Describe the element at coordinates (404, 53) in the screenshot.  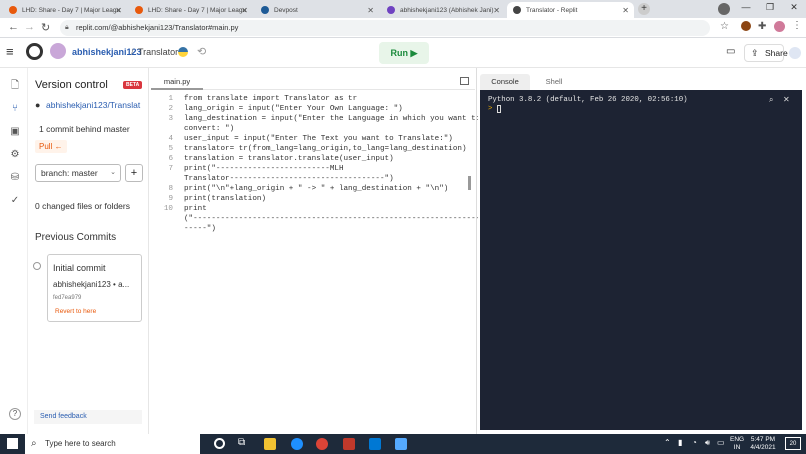
I see `run-button: Run ▶` at that location.